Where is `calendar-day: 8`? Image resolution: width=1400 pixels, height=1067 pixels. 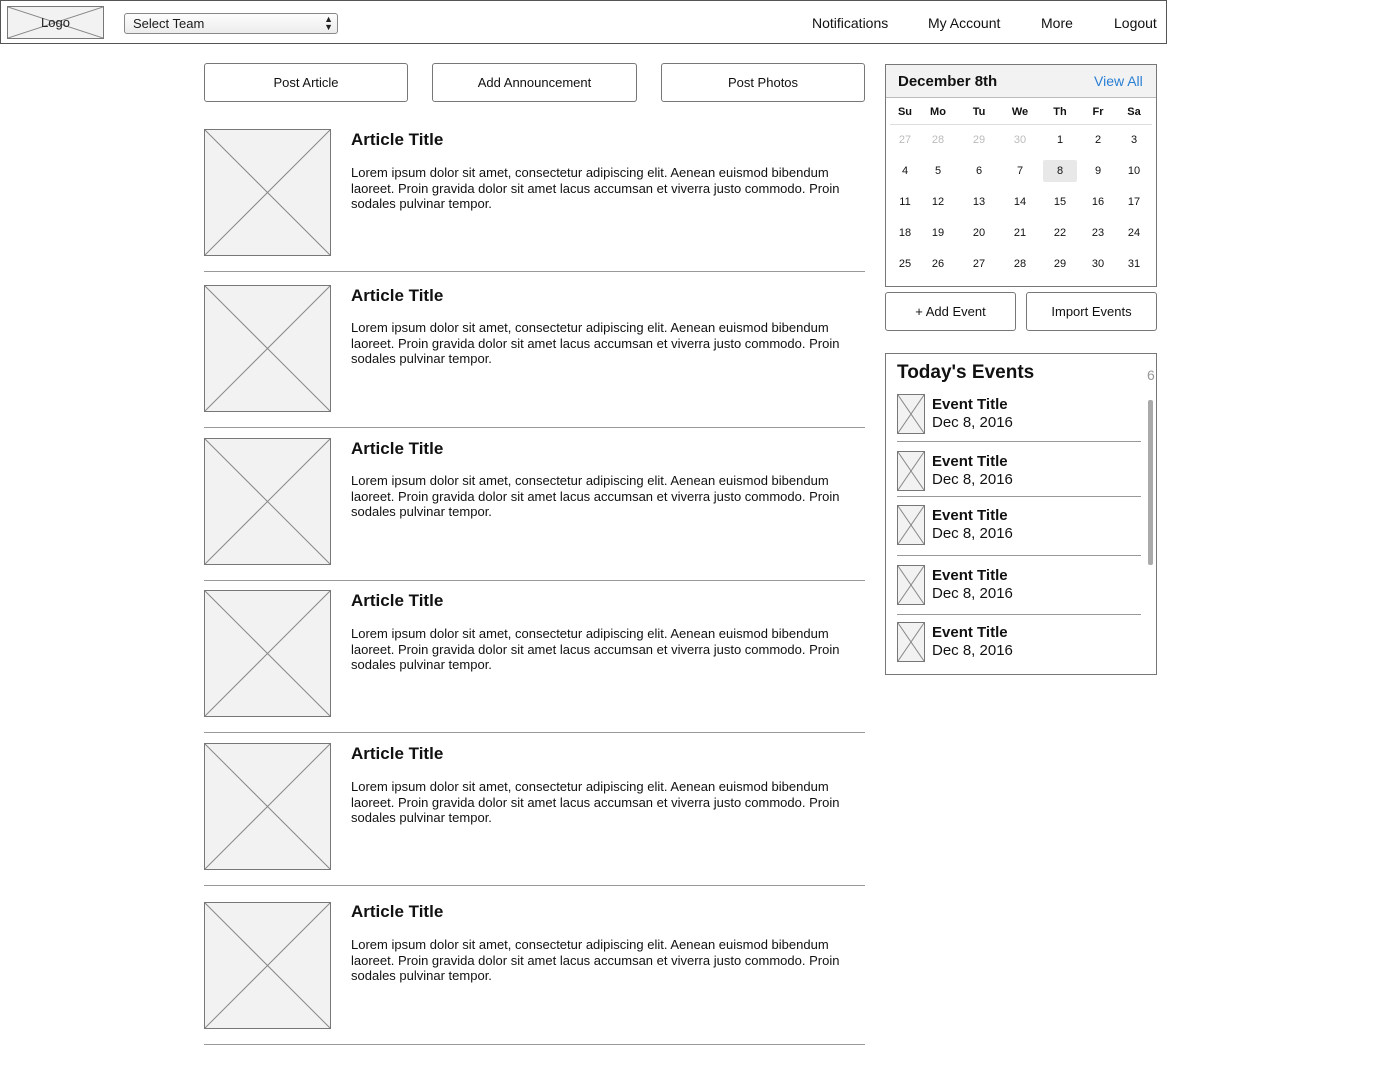
calendar-day: 8 is located at coordinates (1060, 171).